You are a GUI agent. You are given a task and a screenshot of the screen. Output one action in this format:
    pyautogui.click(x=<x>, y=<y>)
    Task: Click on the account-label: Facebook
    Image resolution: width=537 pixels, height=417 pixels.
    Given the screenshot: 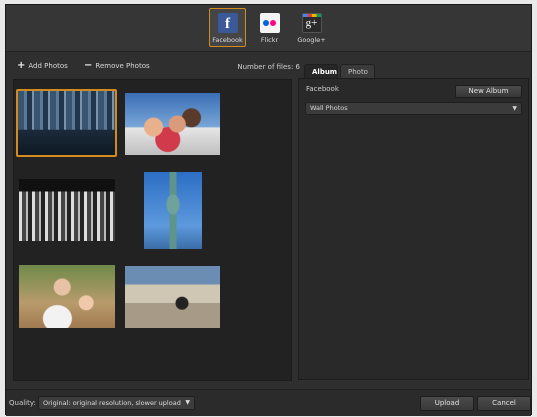 What is the action you would take?
    pyautogui.click(x=322, y=89)
    